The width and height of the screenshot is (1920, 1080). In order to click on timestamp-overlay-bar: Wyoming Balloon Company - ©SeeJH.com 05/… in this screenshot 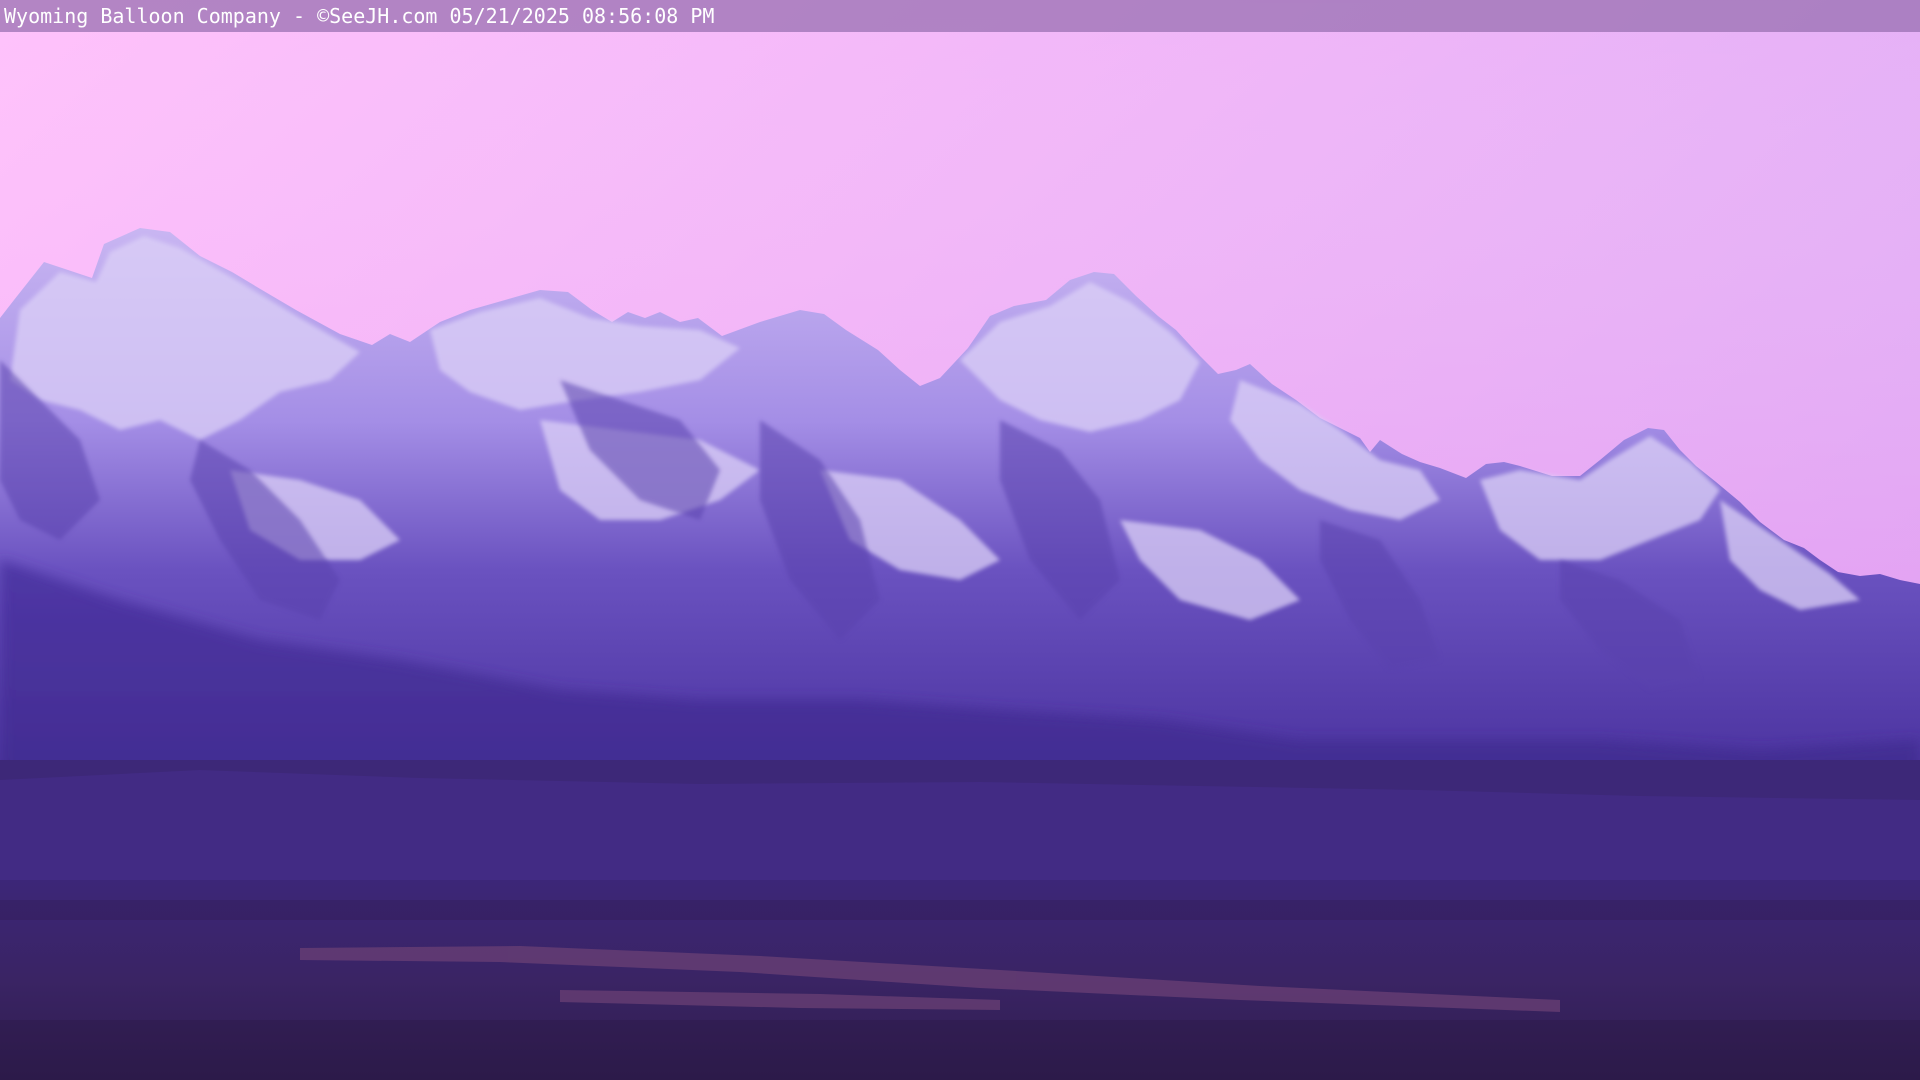, I will do `click(960, 16)`.